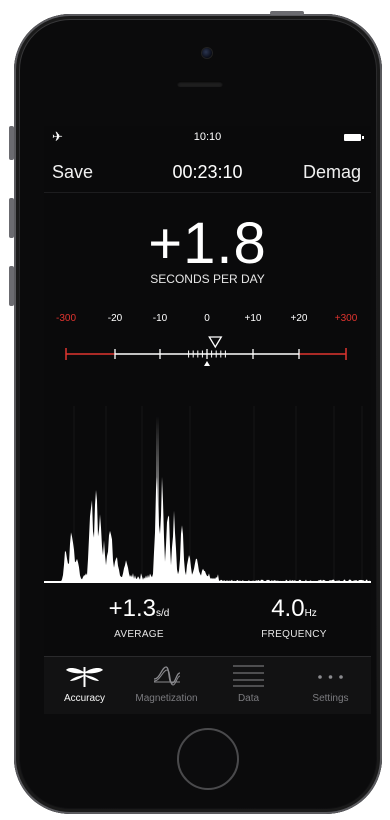  What do you see at coordinates (207, 243) in the screenshot?
I see `rate-reading: +1.8` at bounding box center [207, 243].